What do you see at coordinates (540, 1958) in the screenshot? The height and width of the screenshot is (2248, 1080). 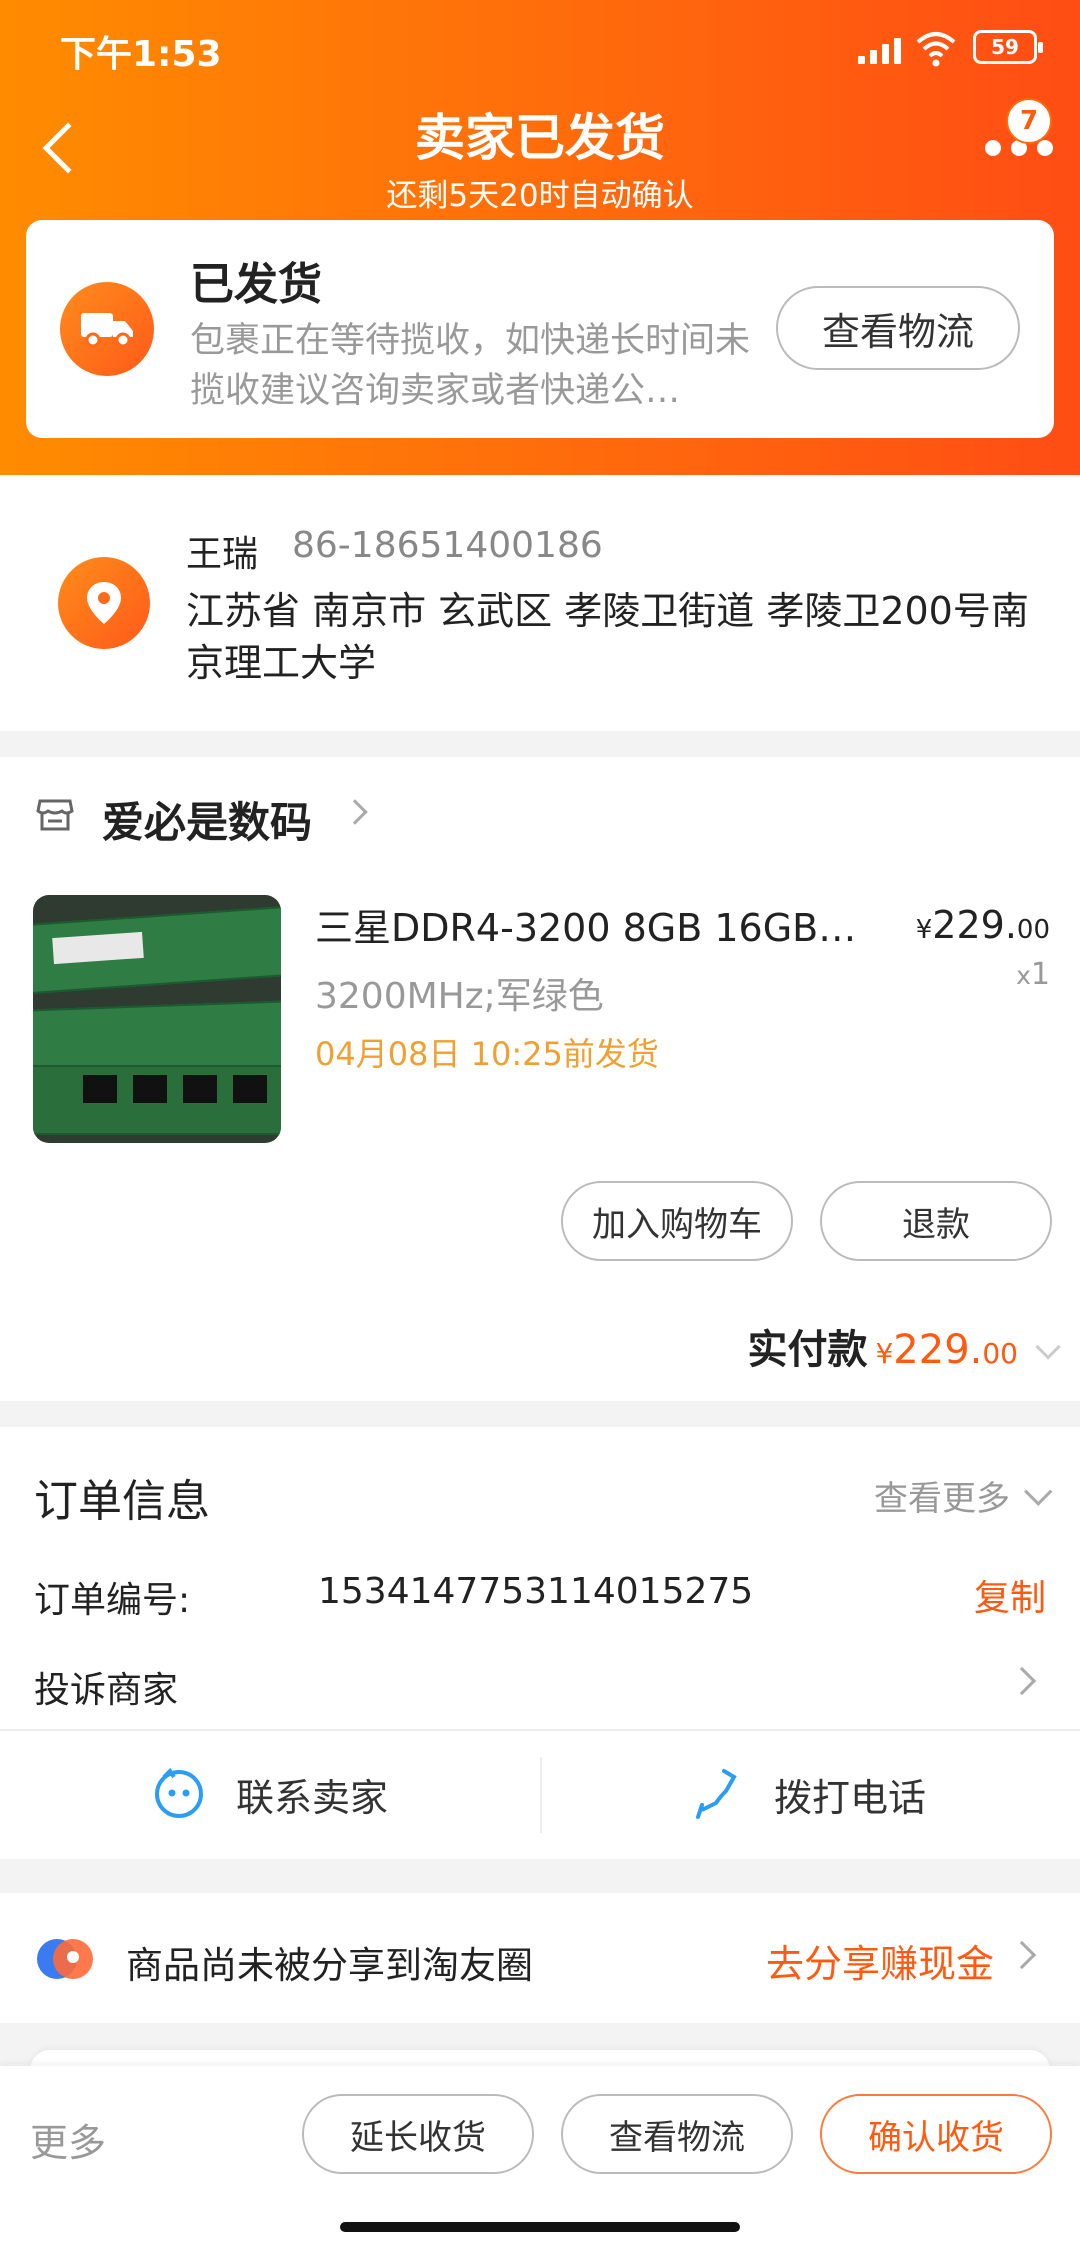 I see `share-banner: 商品尚未被分享到淘友圈 去分享赚现金` at bounding box center [540, 1958].